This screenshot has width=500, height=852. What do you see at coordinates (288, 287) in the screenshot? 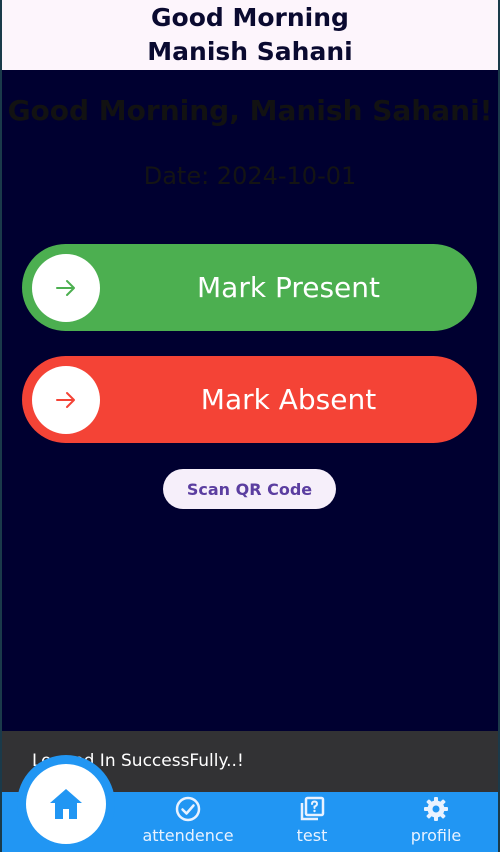
I see `mark-present-label: Mark Present` at bounding box center [288, 287].